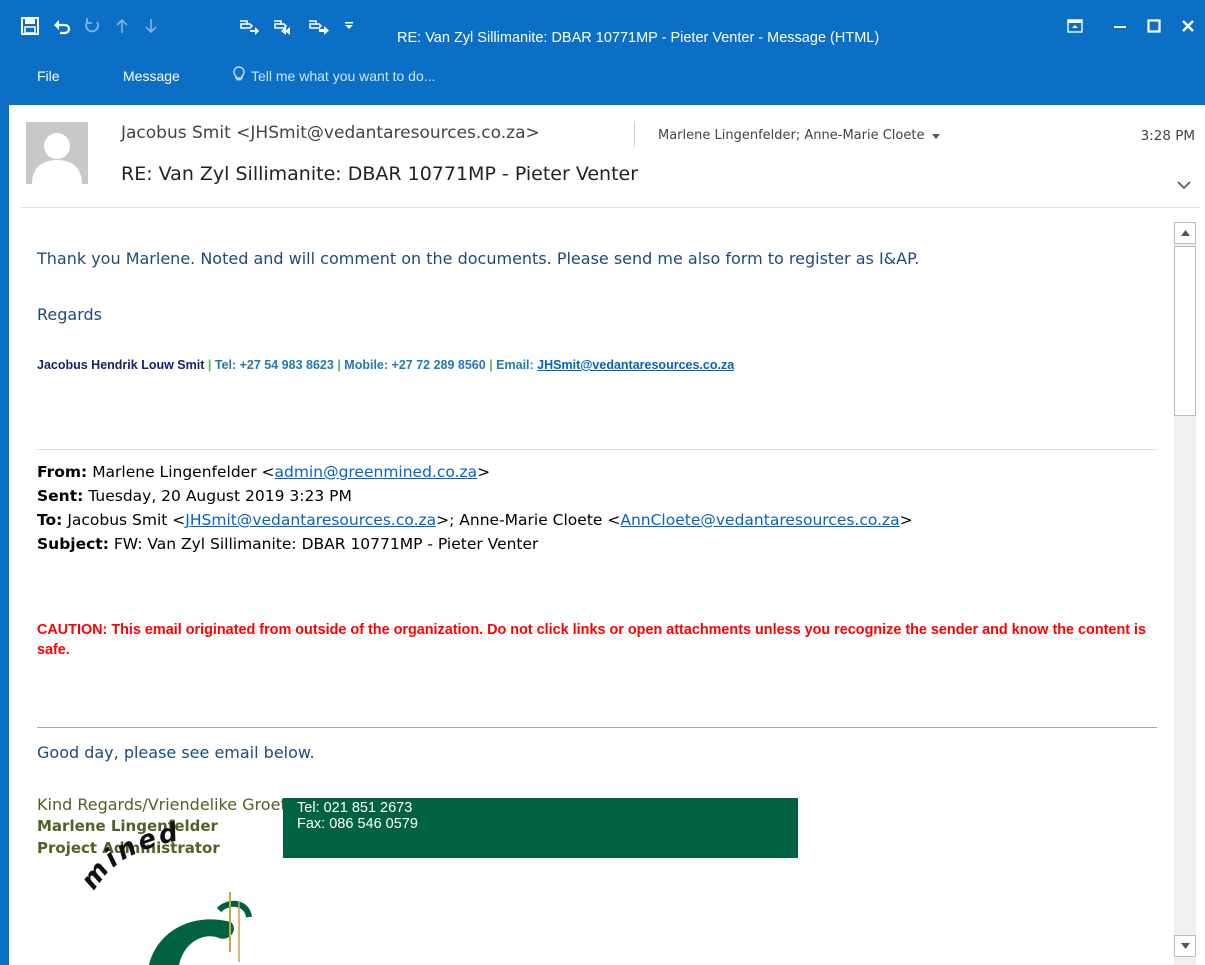 The height and width of the screenshot is (965, 1205). Describe the element at coordinates (318, 26) in the screenshot. I see `forward-icon` at that location.